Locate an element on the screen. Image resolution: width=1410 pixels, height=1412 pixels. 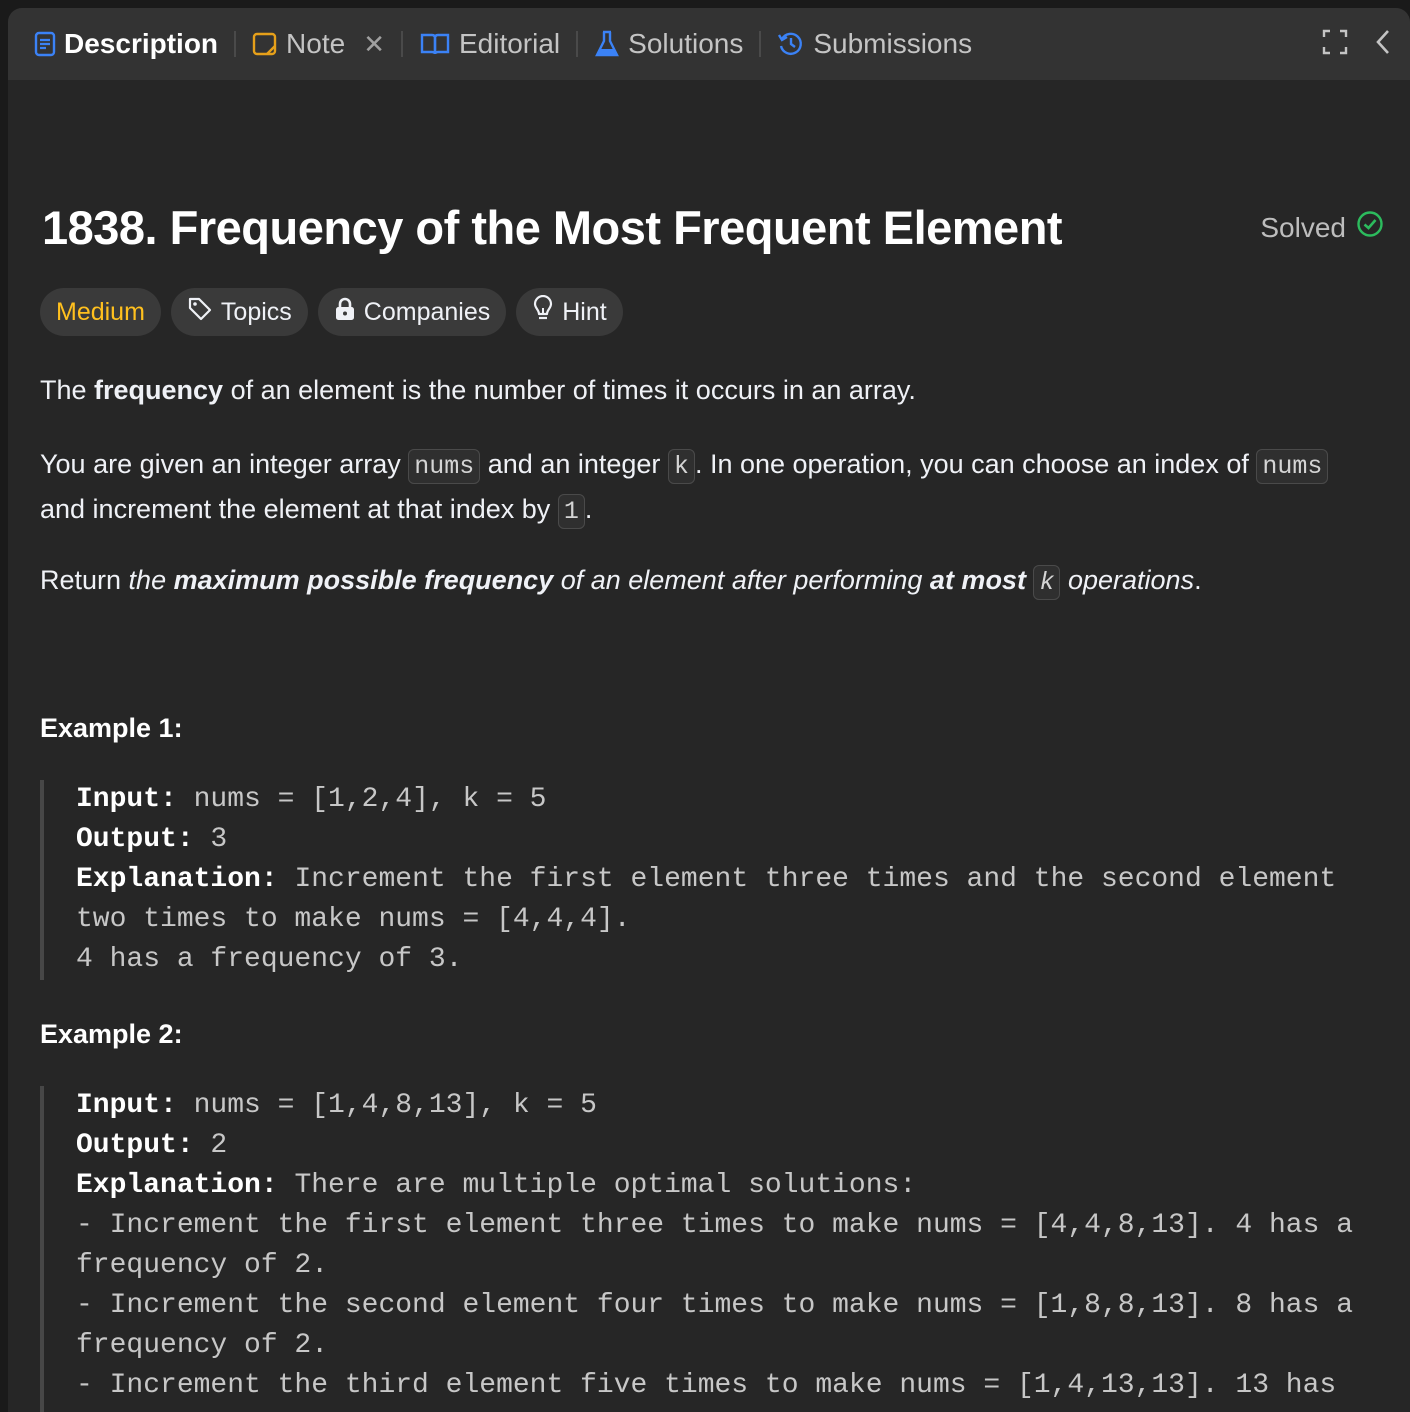
bold-text: frequency is located at coordinates (159, 390).